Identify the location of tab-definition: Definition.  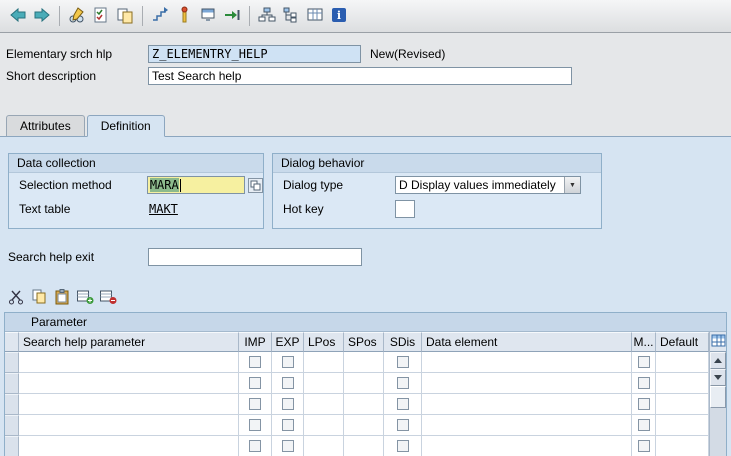
(125, 126).